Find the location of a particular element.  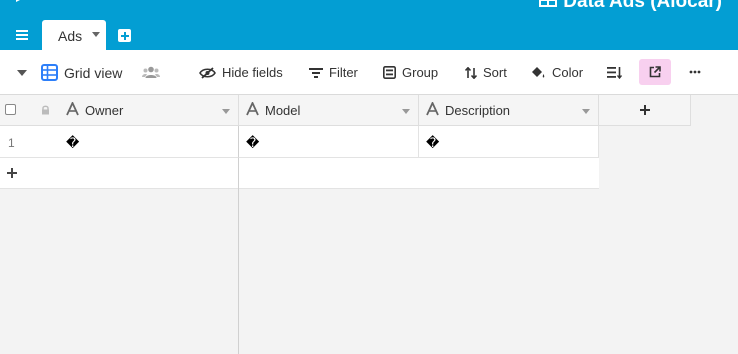

add-field-button is located at coordinates (645, 110).